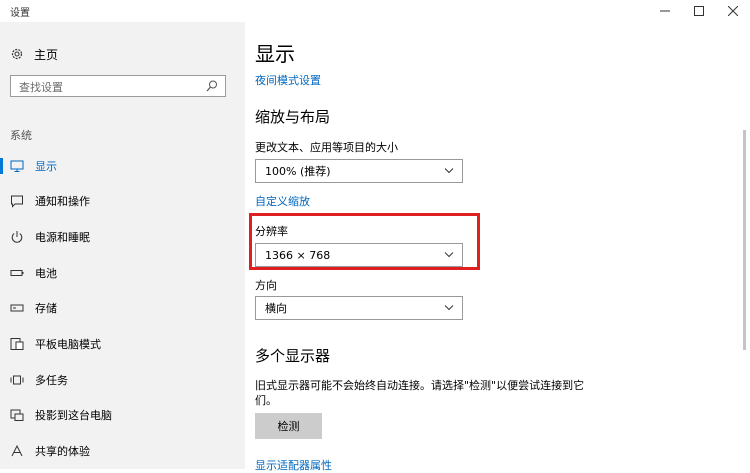  What do you see at coordinates (744, 240) in the screenshot?
I see `scrollbar` at bounding box center [744, 240].